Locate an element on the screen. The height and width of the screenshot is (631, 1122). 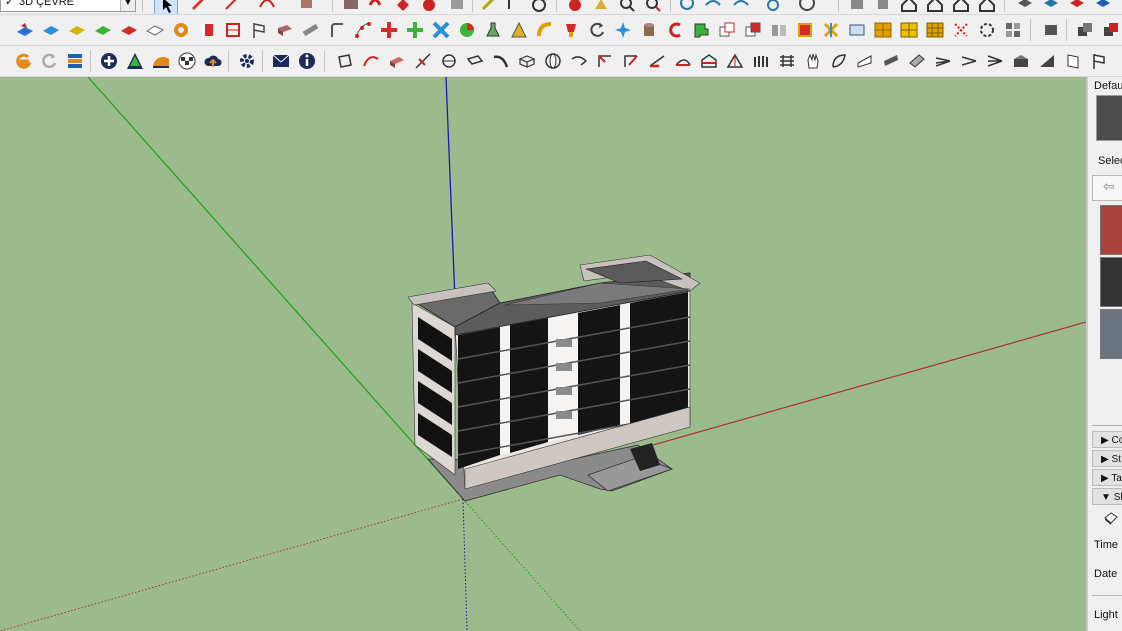
user-circle-icon is located at coordinates (807, 7).